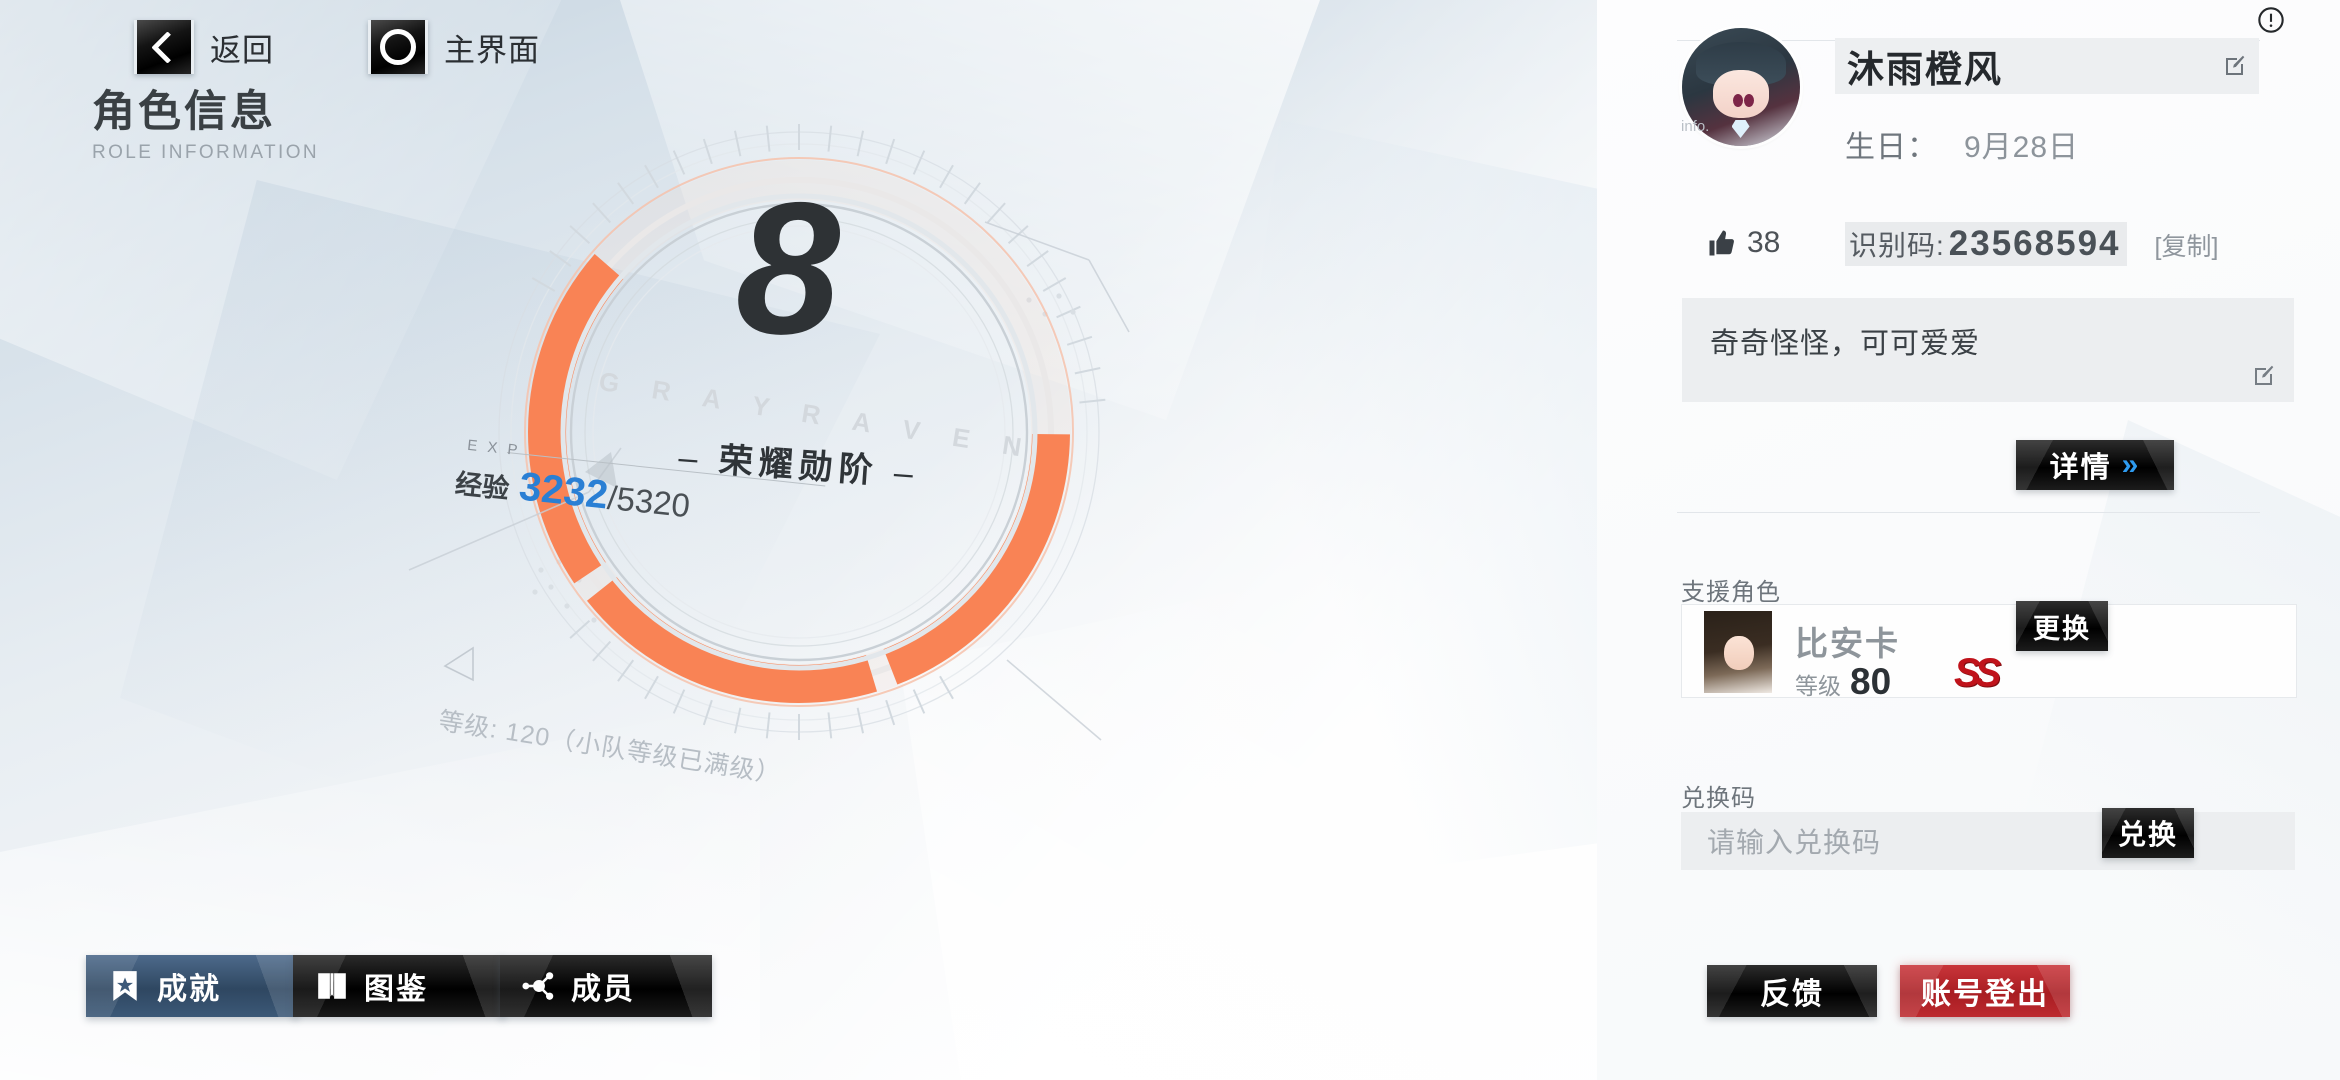 Image resolution: width=2340 pixels, height=1080 pixels. Describe the element at coordinates (396, 989) in the screenshot. I see `codex-label: 图鉴` at that location.